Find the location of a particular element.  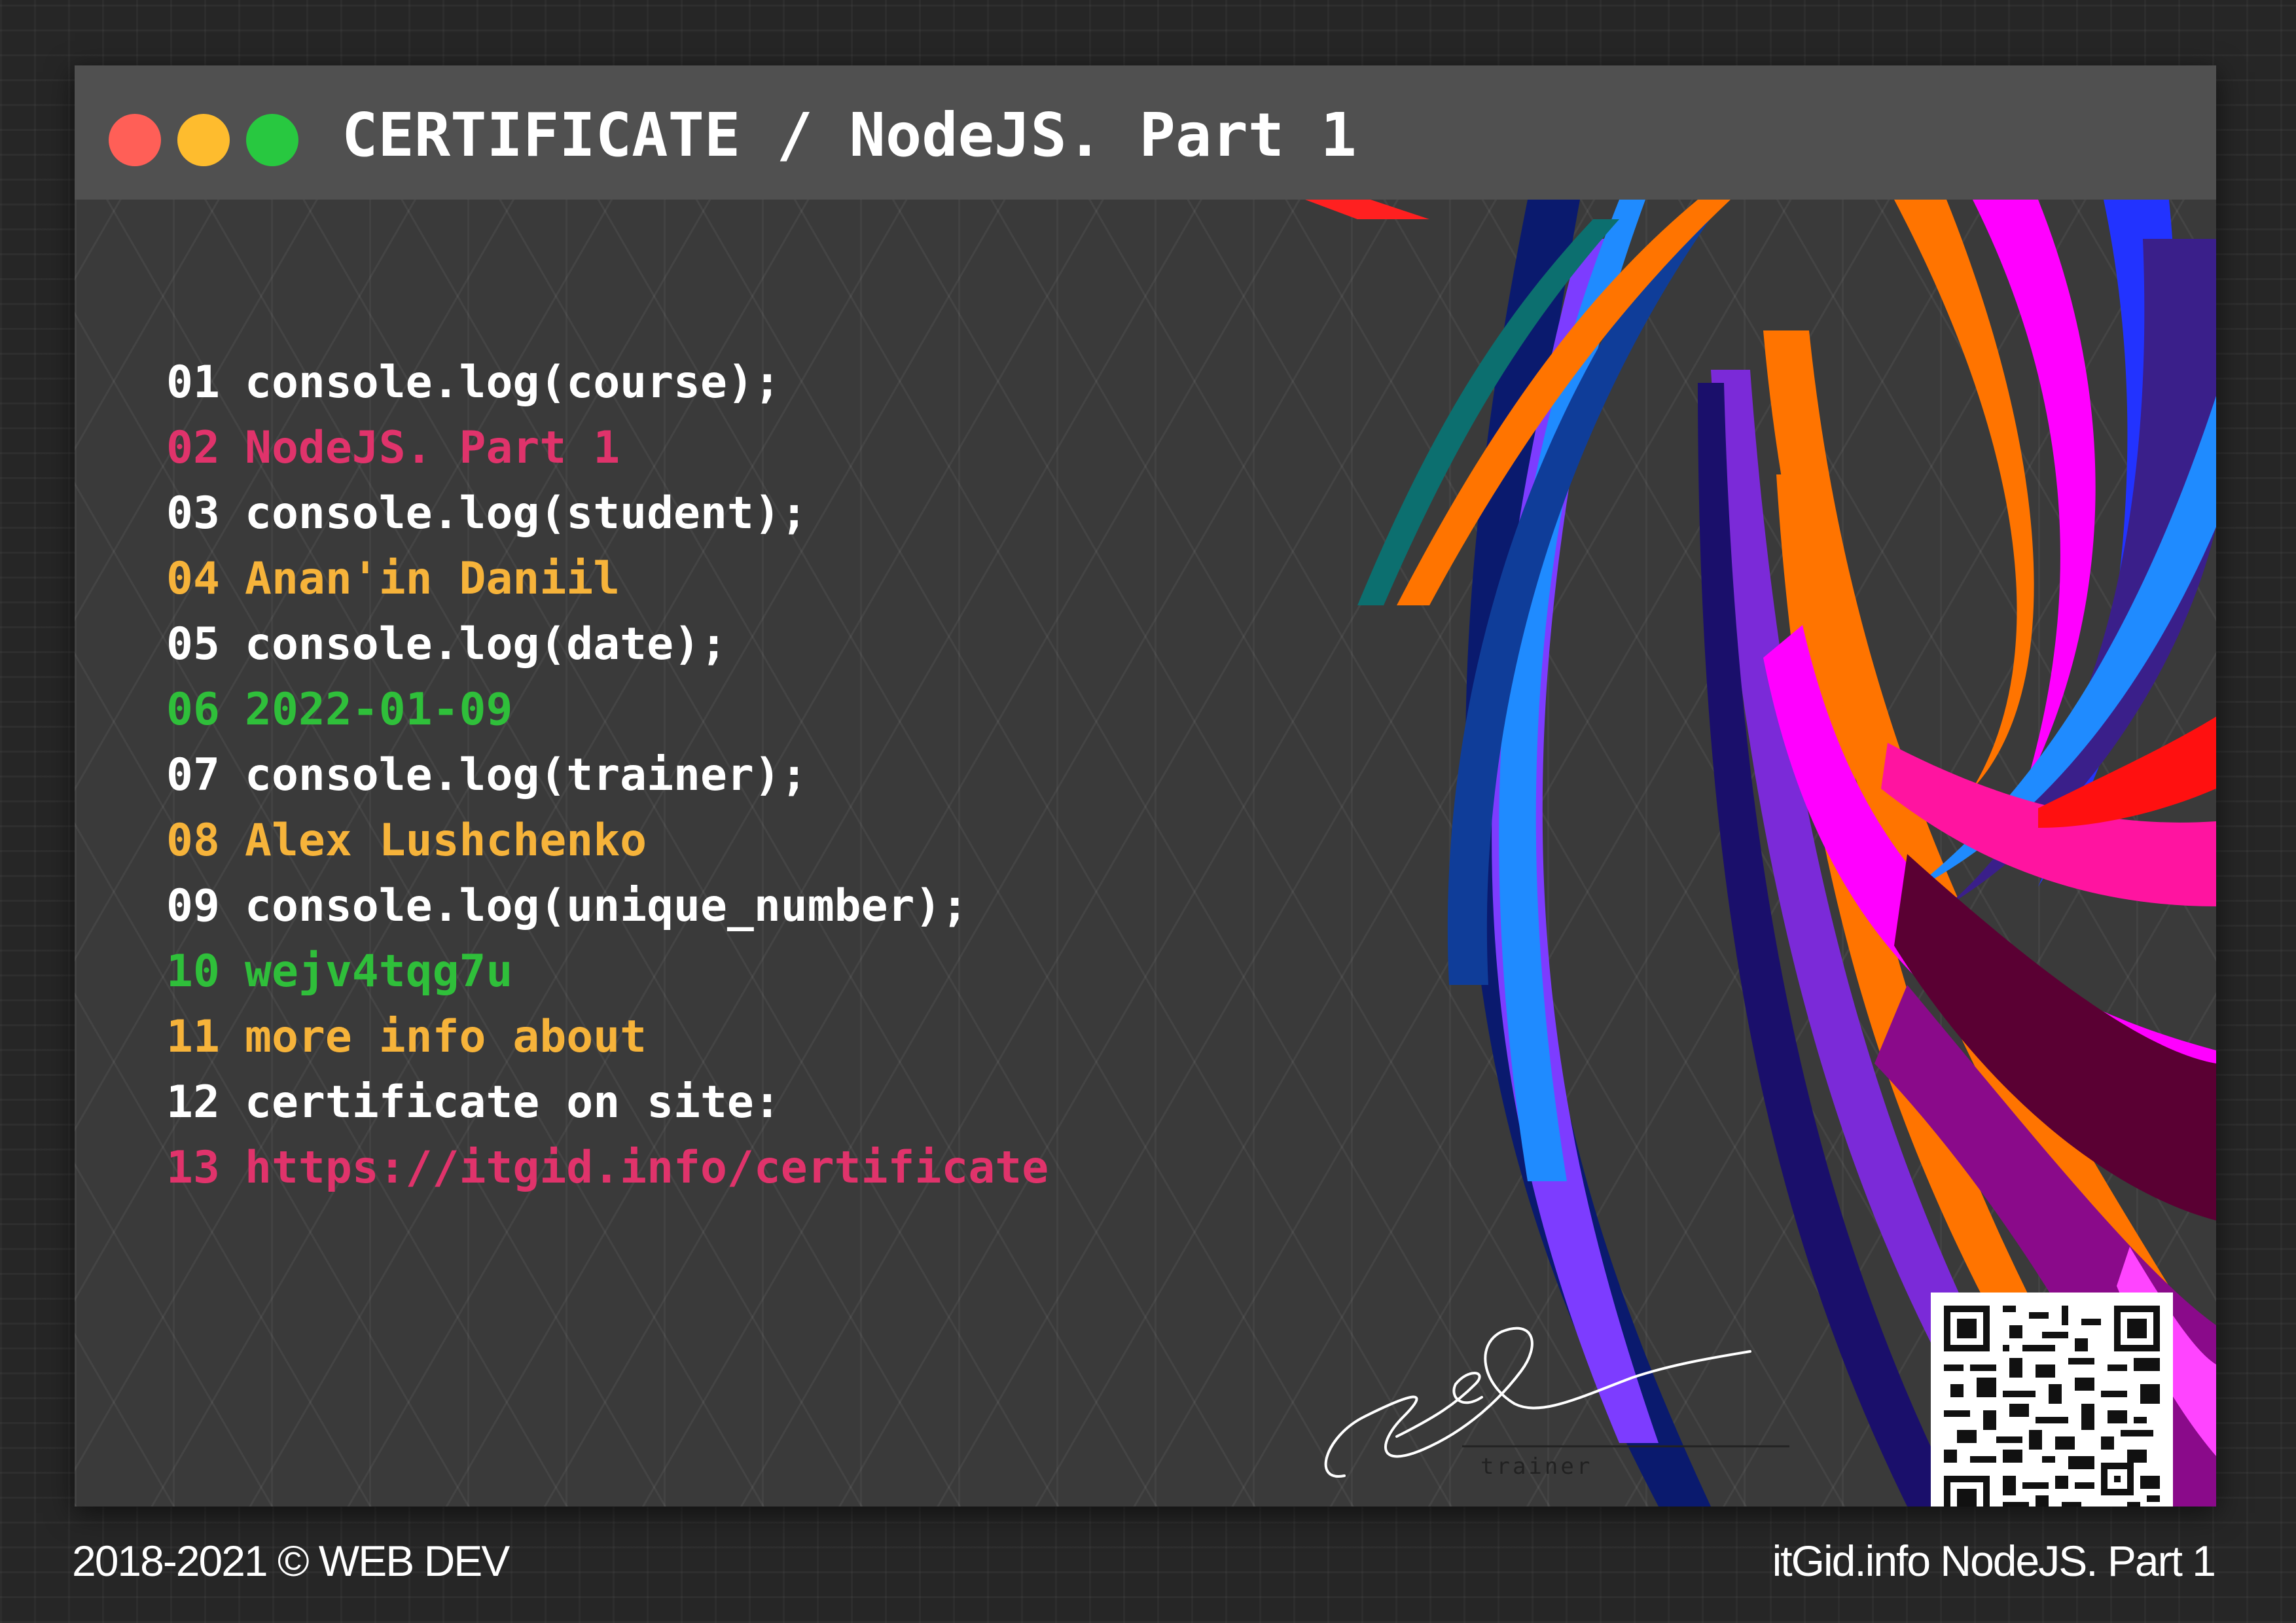

code-line: 10 wejv4tqg7u is located at coordinates (676, 972).